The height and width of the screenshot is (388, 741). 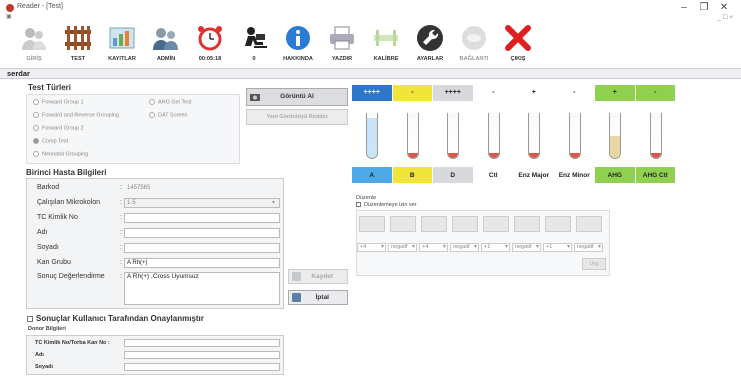 I want to click on cancel-button: İptal, so click(x=318, y=297).